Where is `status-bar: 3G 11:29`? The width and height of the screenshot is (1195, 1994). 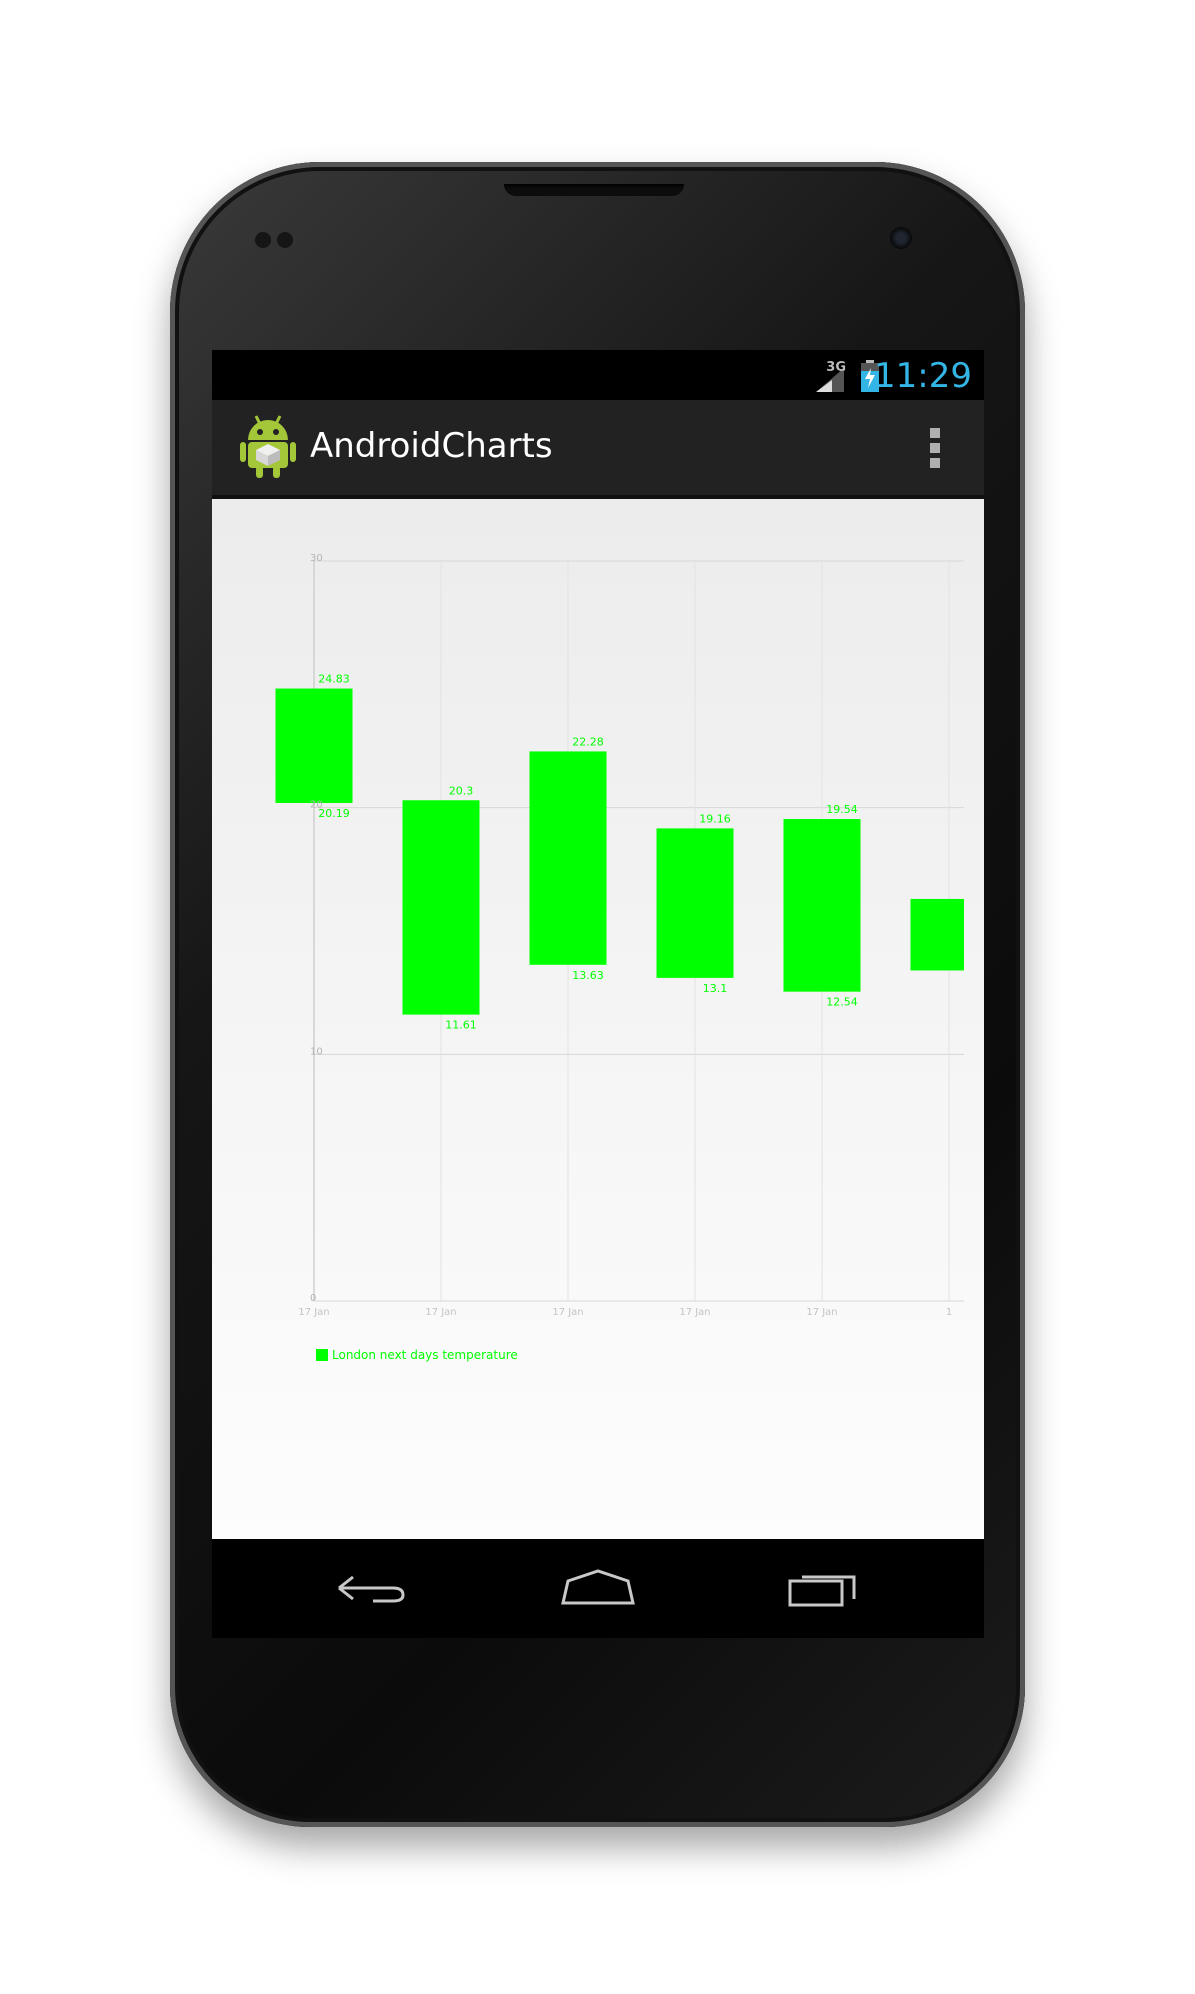 status-bar: 3G 11:29 is located at coordinates (598, 375).